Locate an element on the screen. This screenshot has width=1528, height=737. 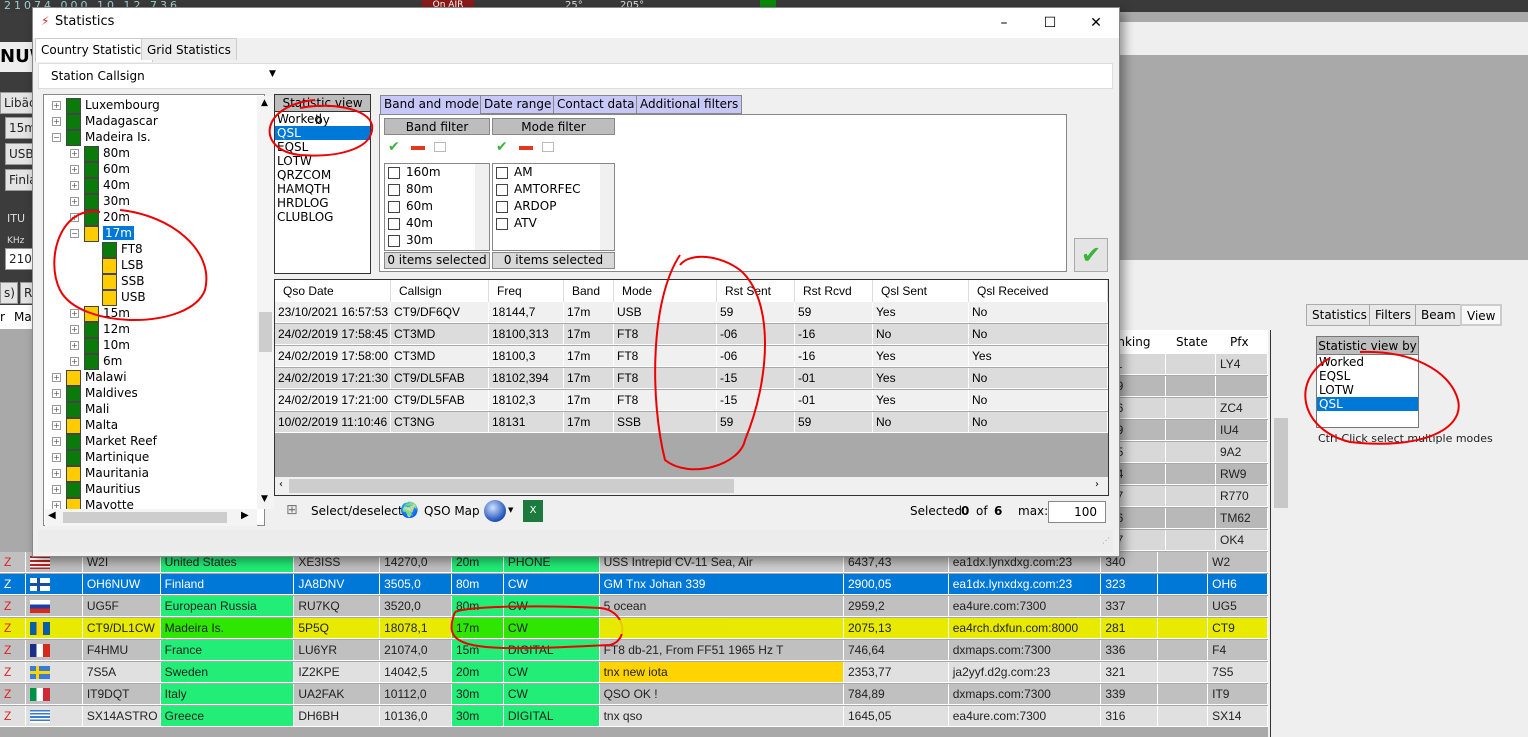
view-option: LOTW is located at coordinates (1367, 390).